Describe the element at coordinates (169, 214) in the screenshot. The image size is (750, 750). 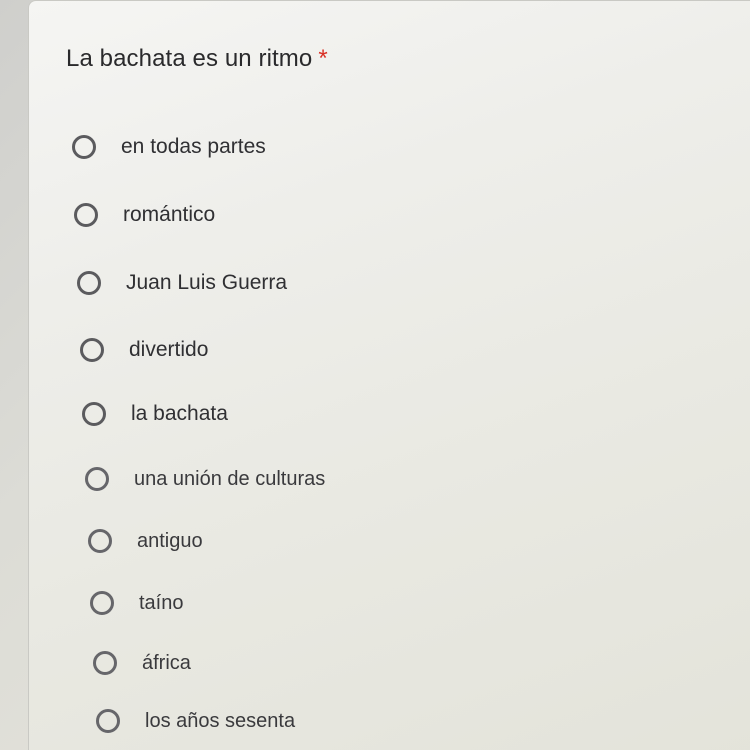
I see `option-label: romántico` at that location.